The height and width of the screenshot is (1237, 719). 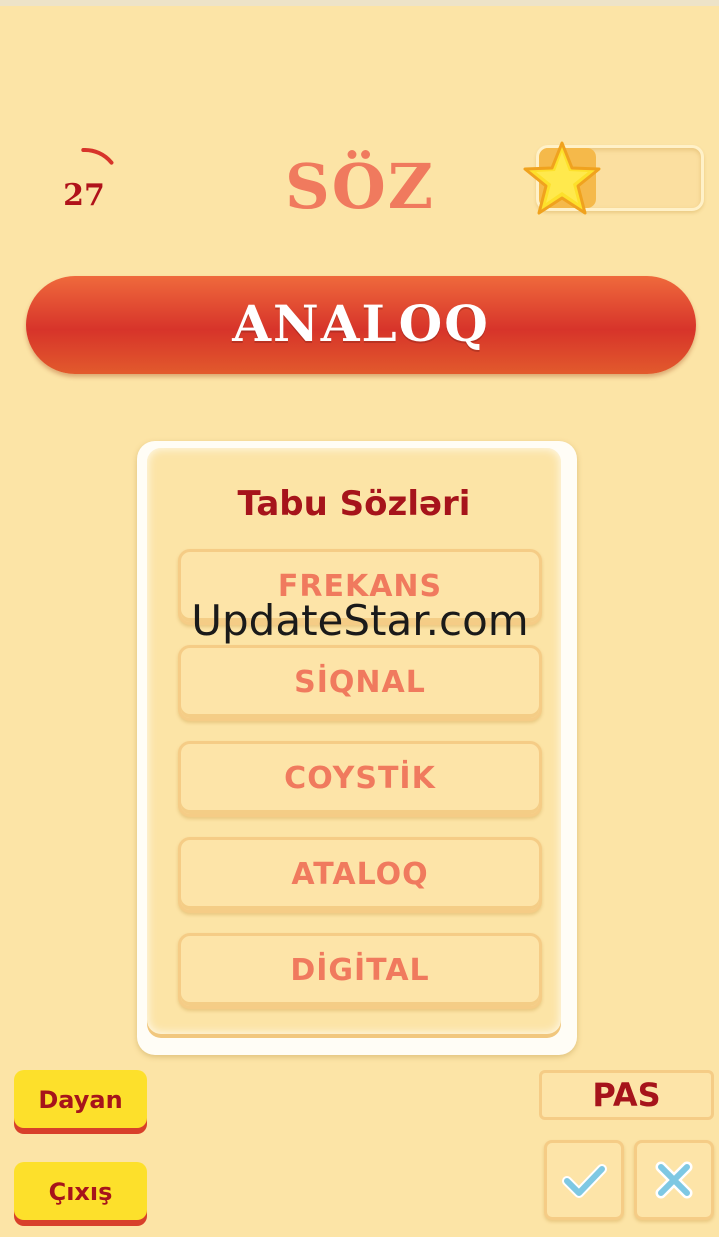 I want to click on target-word: ANALOQ, so click(x=361, y=323).